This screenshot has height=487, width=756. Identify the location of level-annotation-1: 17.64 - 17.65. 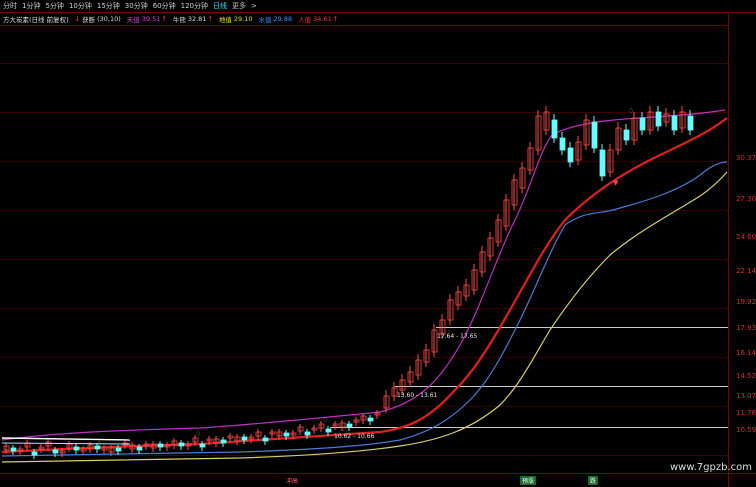
(457, 336).